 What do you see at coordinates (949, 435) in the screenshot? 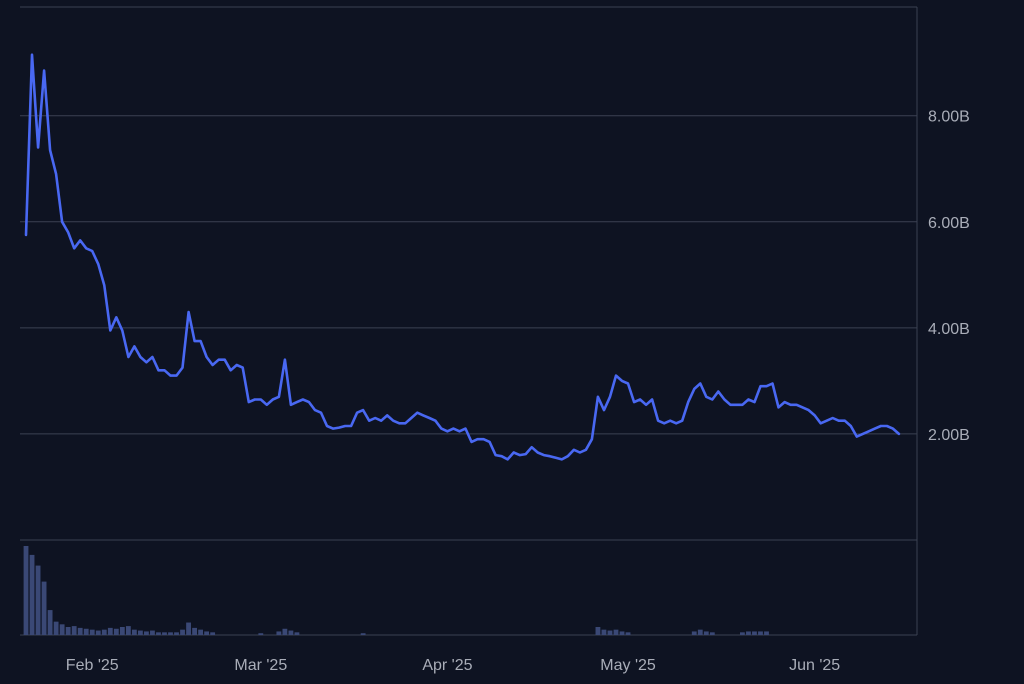
I see `y-tick-label: 2.00B` at bounding box center [949, 435].